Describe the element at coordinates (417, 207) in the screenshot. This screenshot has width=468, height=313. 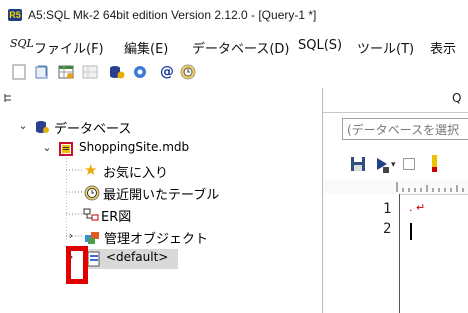
I see `editor-line-1: . ↵` at that location.